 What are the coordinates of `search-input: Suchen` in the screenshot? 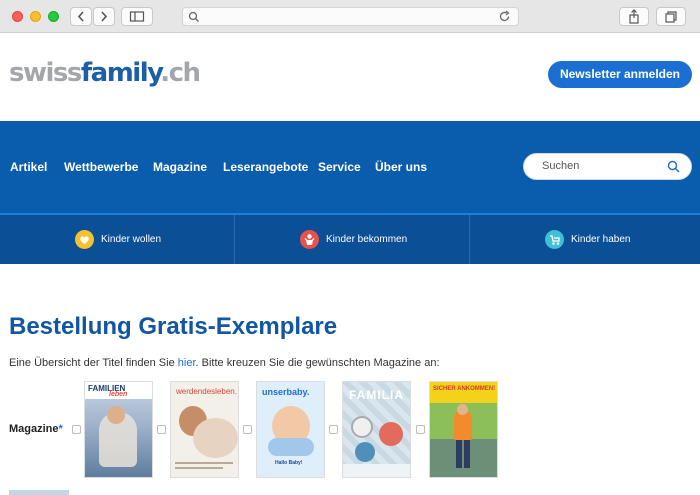 It's located at (607, 166).